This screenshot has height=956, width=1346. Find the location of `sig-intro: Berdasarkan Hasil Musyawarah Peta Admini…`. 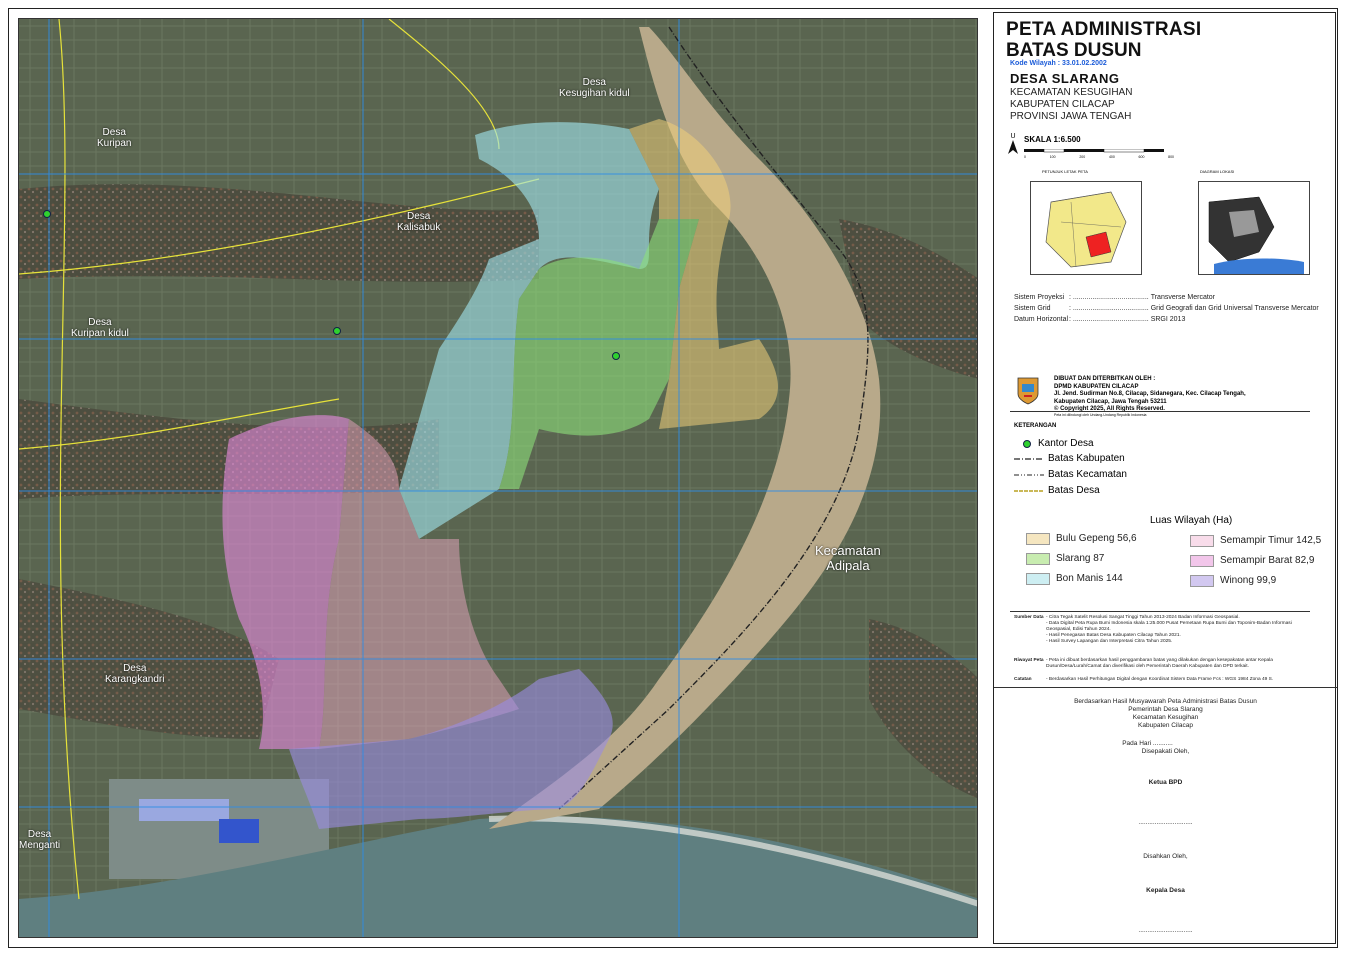

sig-intro: Berdasarkan Hasil Musyawarah Peta Admini… is located at coordinates (1165, 701).